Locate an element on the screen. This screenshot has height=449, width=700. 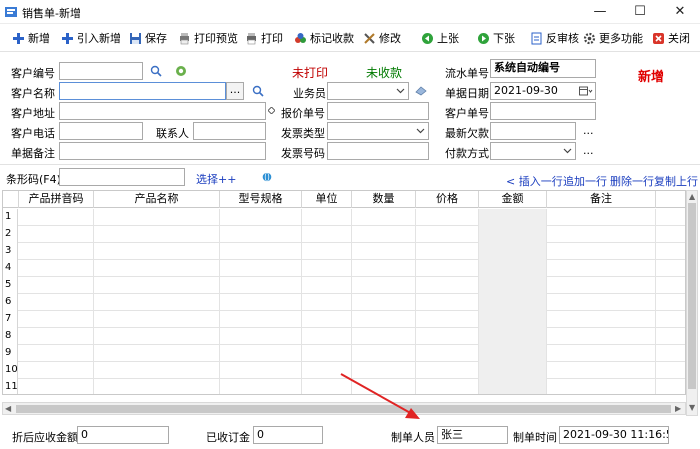
copy-row-link: 复制上行 is located at coordinates (676, 181).